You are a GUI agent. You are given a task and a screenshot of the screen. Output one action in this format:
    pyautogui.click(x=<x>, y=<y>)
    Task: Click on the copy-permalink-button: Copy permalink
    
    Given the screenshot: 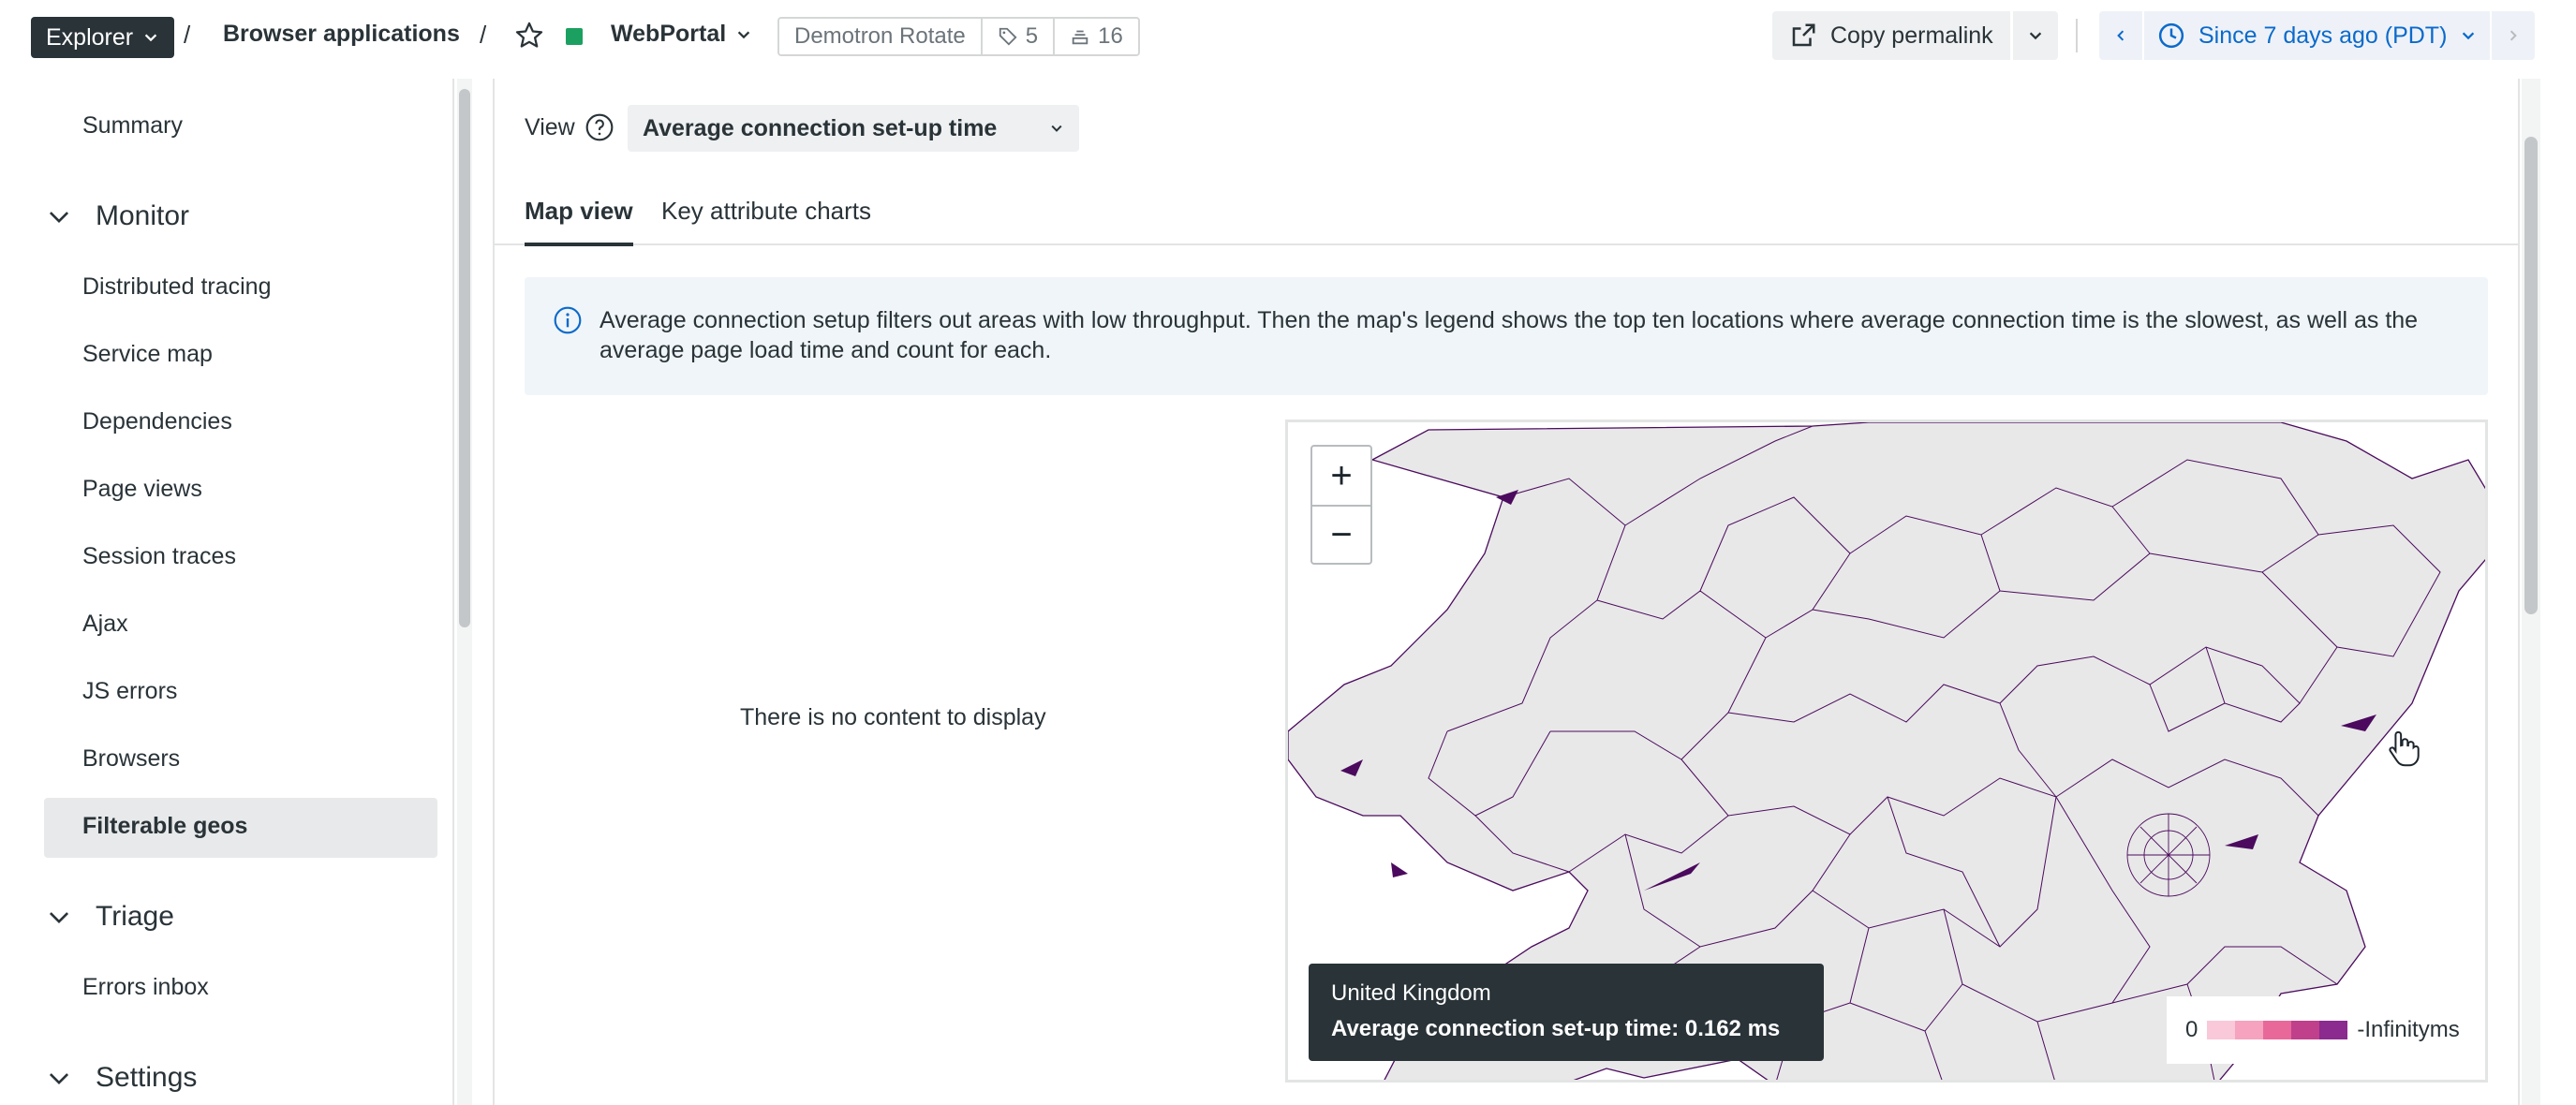 What is the action you would take?
    pyautogui.click(x=1891, y=35)
    